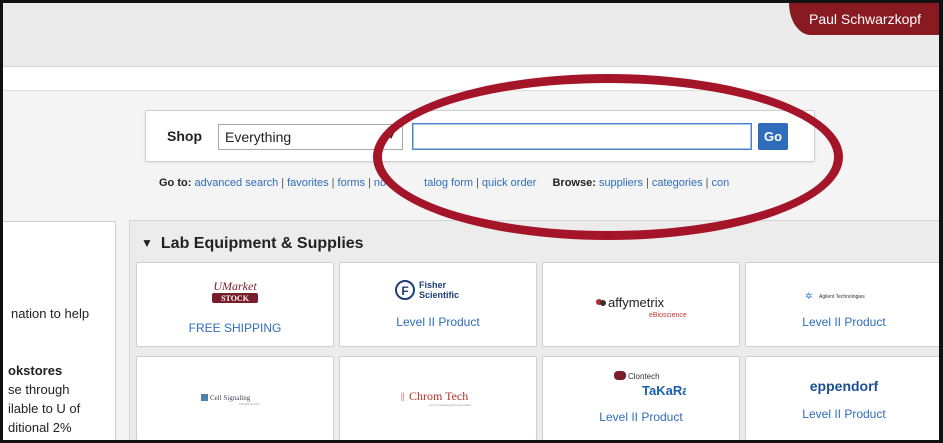 Image resolution: width=943 pixels, height=443 pixels. I want to click on svg-text: Agilent Technologies, so click(842, 297).